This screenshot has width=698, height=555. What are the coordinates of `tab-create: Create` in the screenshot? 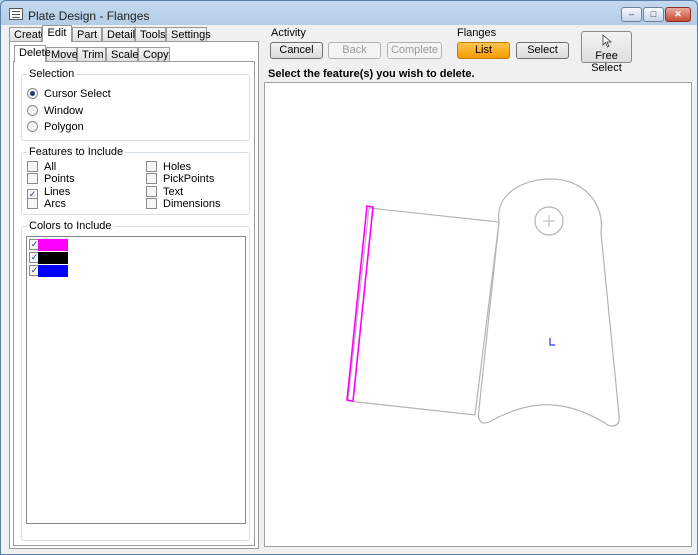 It's located at (28, 34).